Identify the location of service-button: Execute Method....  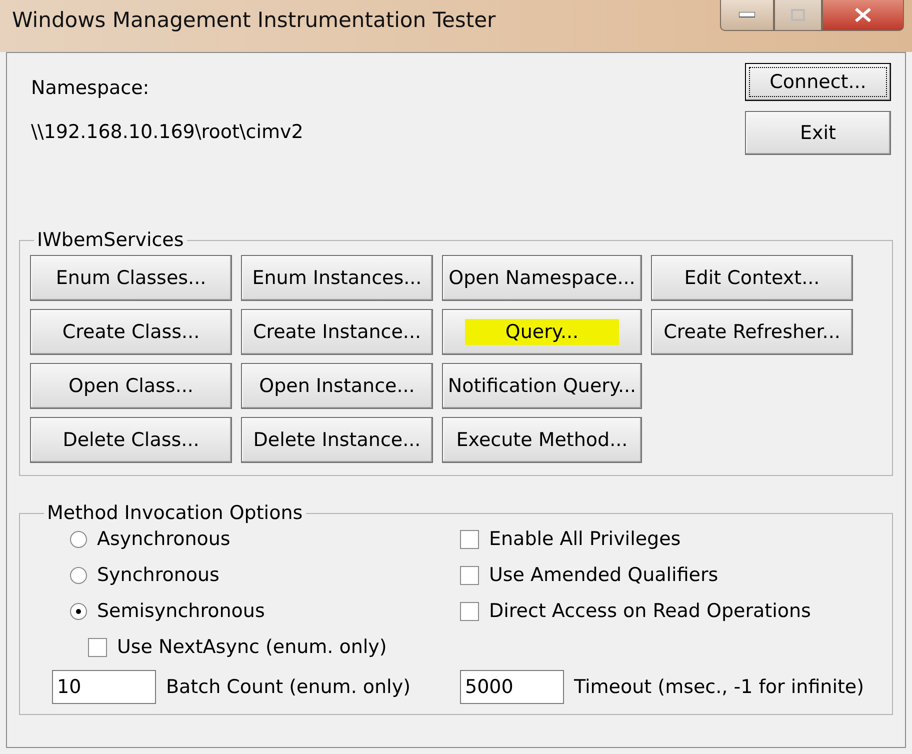
(542, 440).